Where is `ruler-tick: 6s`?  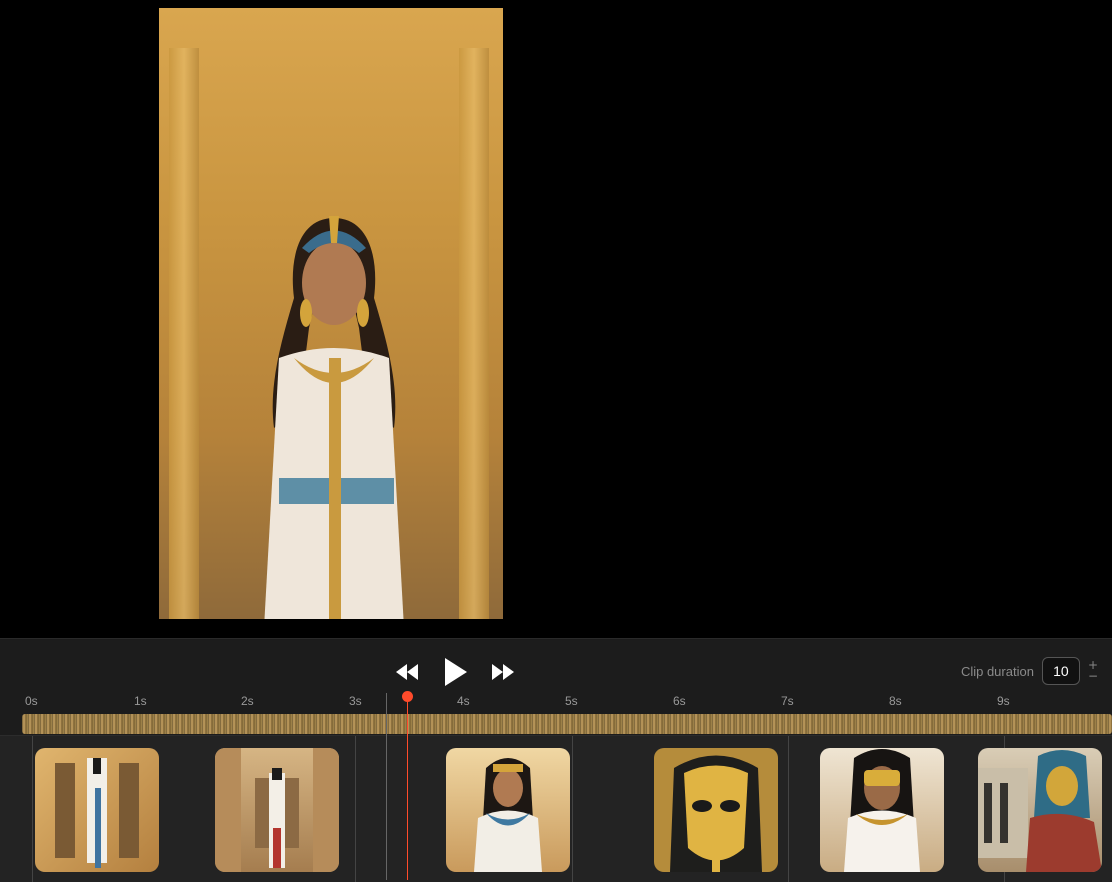
ruler-tick: 6s is located at coordinates (679, 701).